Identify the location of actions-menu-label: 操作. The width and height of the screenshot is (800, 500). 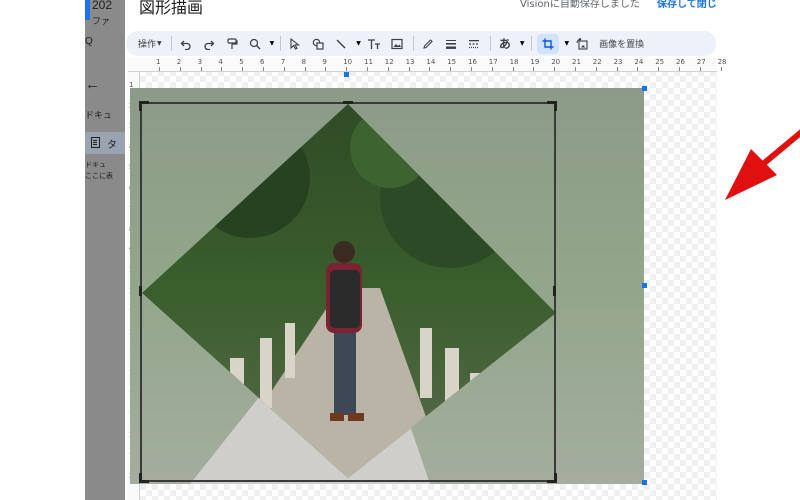
(147, 45).